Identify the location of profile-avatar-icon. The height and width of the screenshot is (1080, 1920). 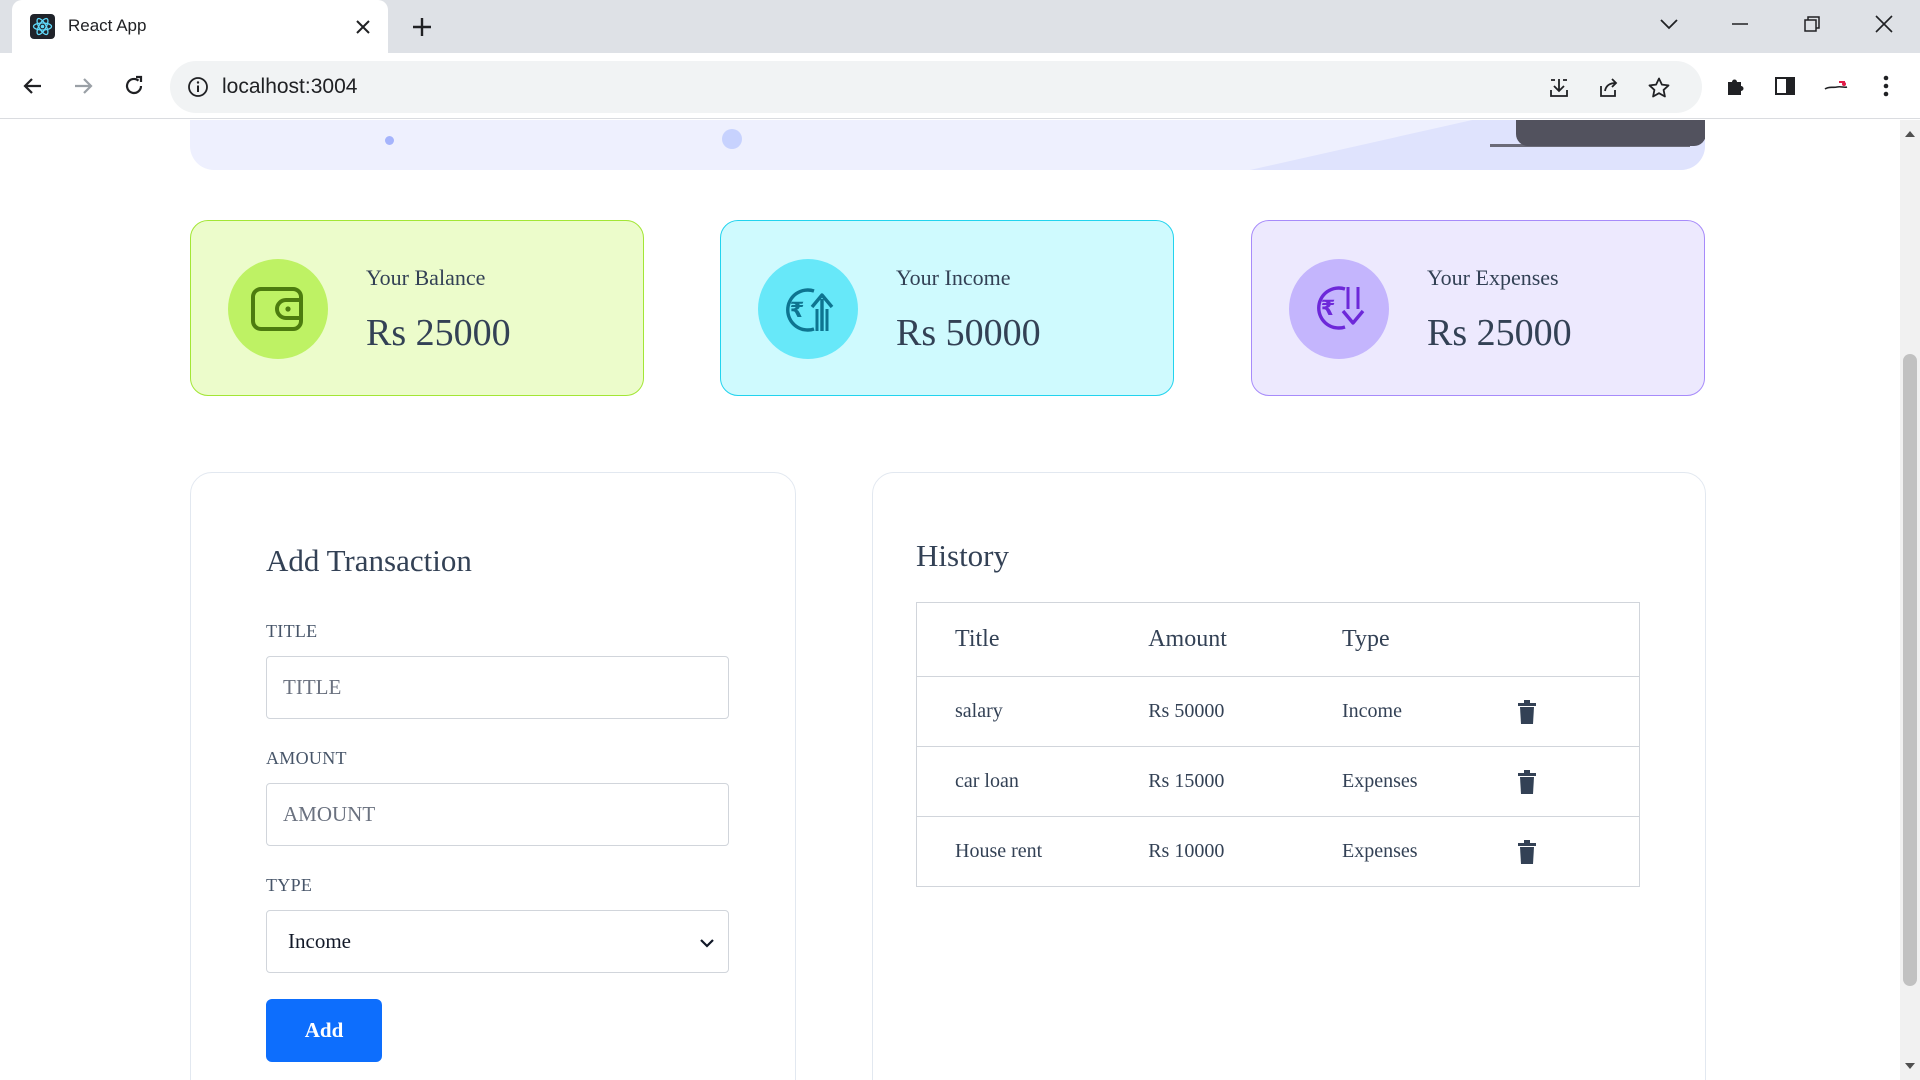
(1836, 86).